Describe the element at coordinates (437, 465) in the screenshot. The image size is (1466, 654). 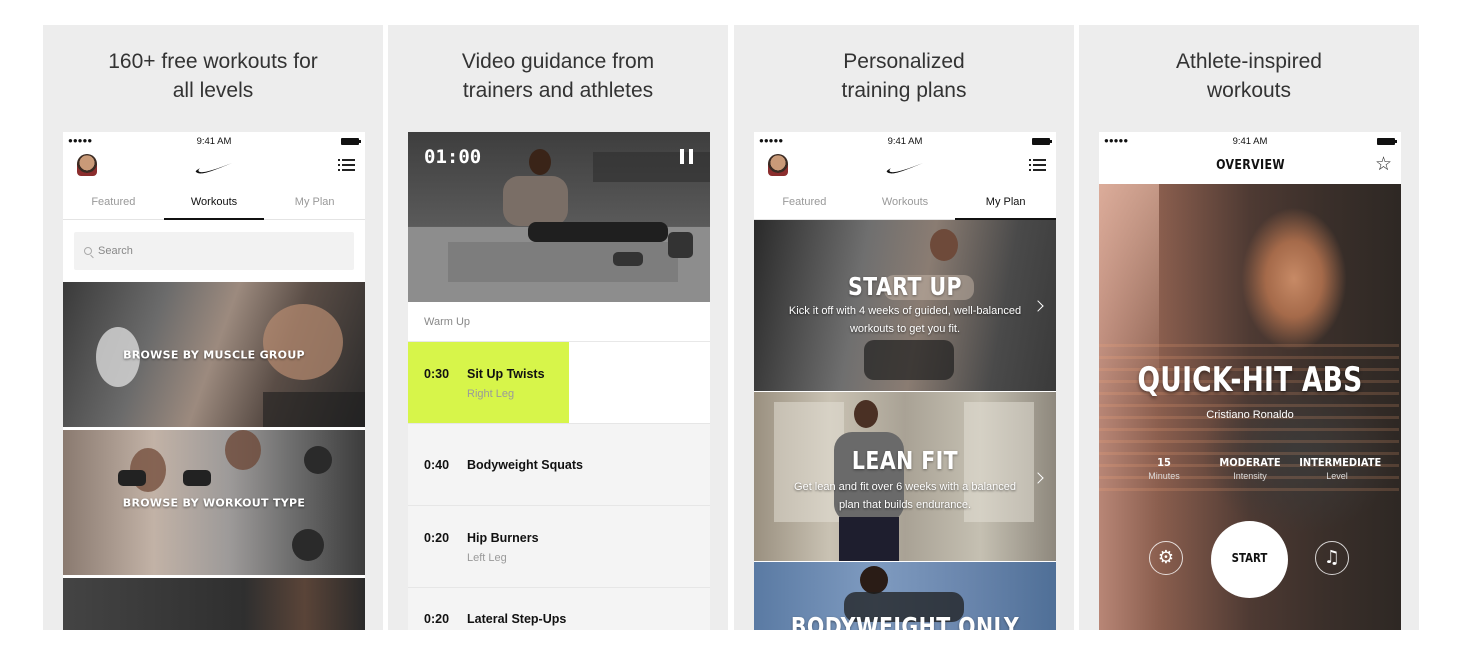
I see `exercise-time: 0:40` at that location.